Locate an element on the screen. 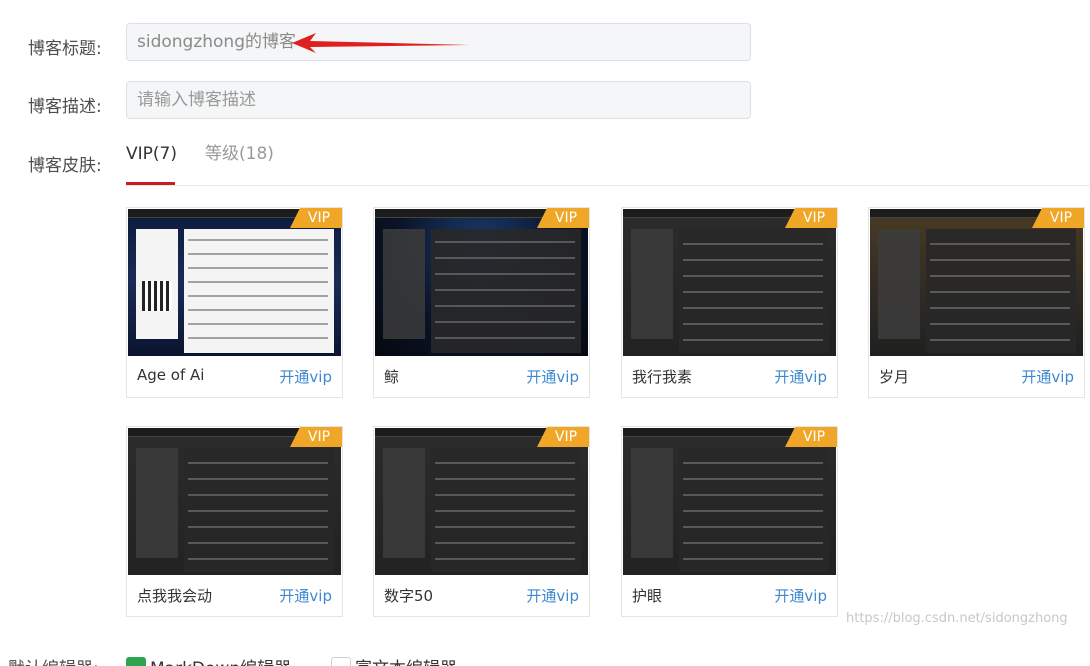 This screenshot has width=1090, height=666. skin-card-age-of-ai: VIP Age of Ai 开通vip is located at coordinates (234, 302).